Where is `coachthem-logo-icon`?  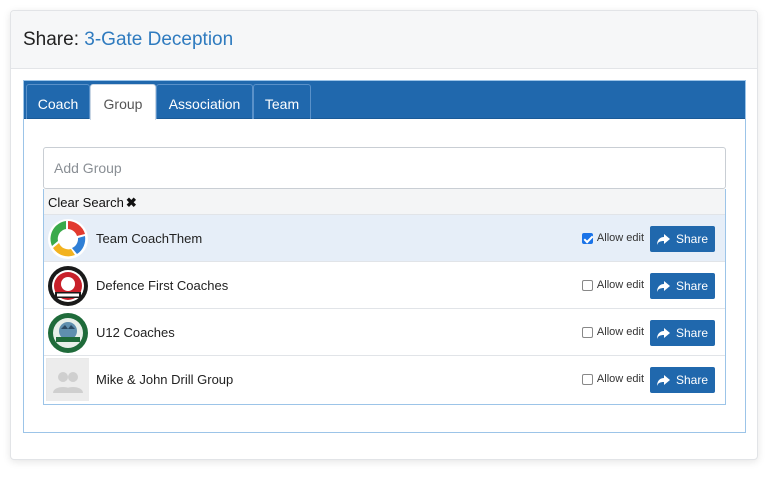
coachthem-logo-icon is located at coordinates (67, 238).